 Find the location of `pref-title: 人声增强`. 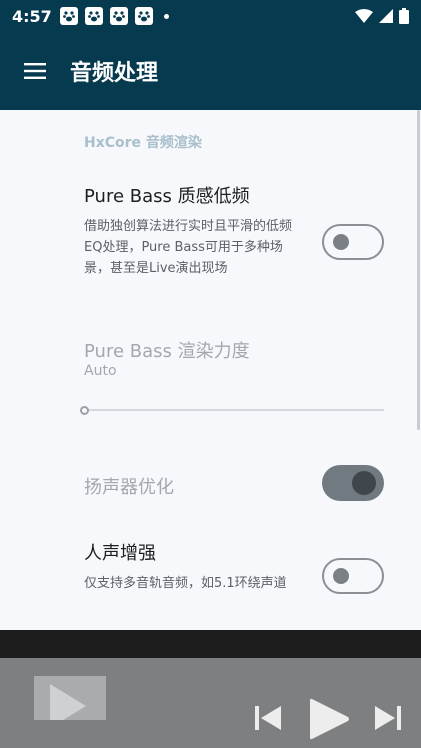

pref-title: 人声增强 is located at coordinates (120, 553).